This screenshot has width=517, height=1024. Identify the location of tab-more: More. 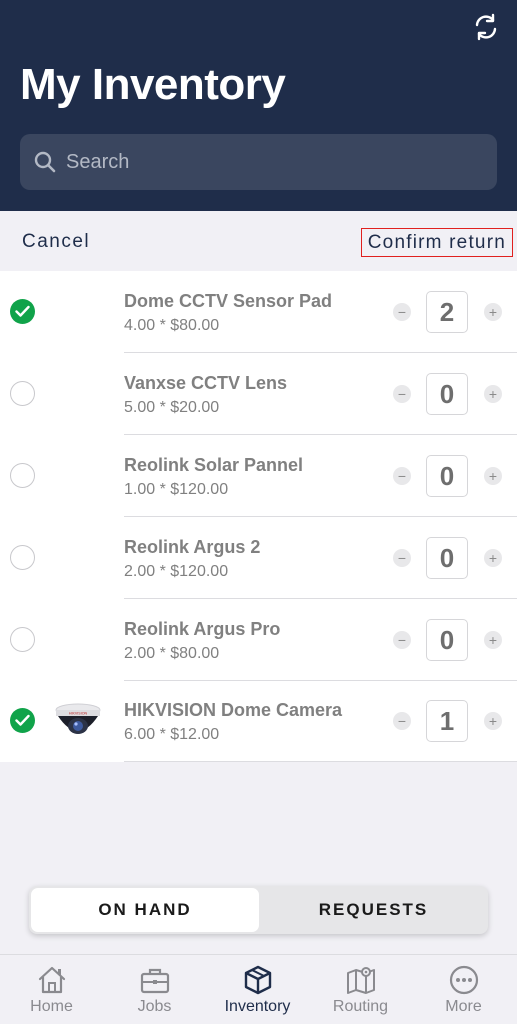
(463, 989).